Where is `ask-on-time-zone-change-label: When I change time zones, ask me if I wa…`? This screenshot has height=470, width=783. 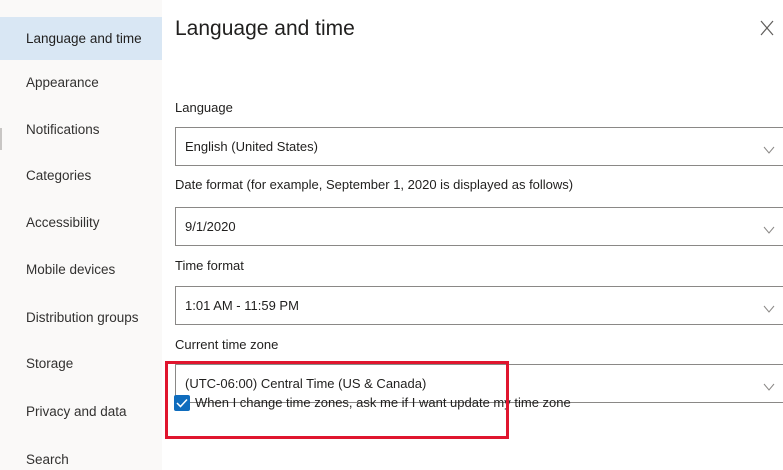 ask-on-time-zone-change-label: When I change time zones, ask me if I wa… is located at coordinates (383, 402).